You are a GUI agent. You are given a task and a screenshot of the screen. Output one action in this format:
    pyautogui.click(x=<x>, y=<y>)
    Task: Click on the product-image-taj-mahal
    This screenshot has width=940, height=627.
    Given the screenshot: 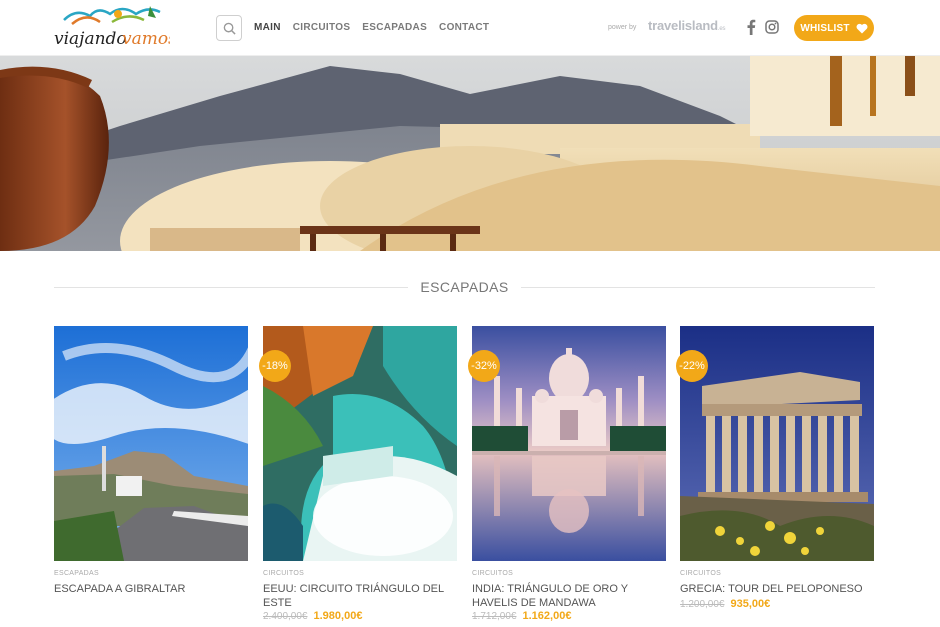 What is the action you would take?
    pyautogui.click(x=569, y=443)
    